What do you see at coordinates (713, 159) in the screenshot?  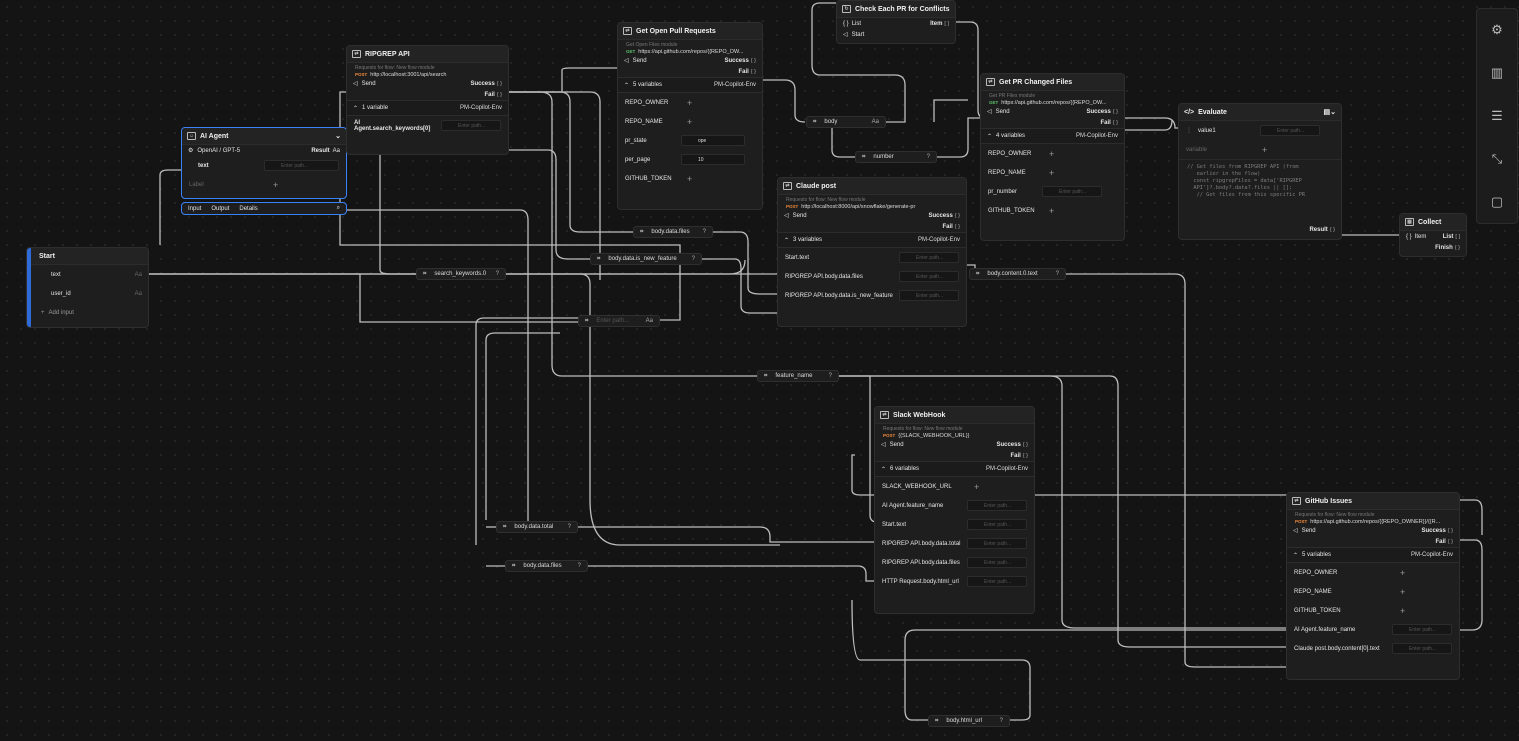 I see `per-page-stepper: 10` at bounding box center [713, 159].